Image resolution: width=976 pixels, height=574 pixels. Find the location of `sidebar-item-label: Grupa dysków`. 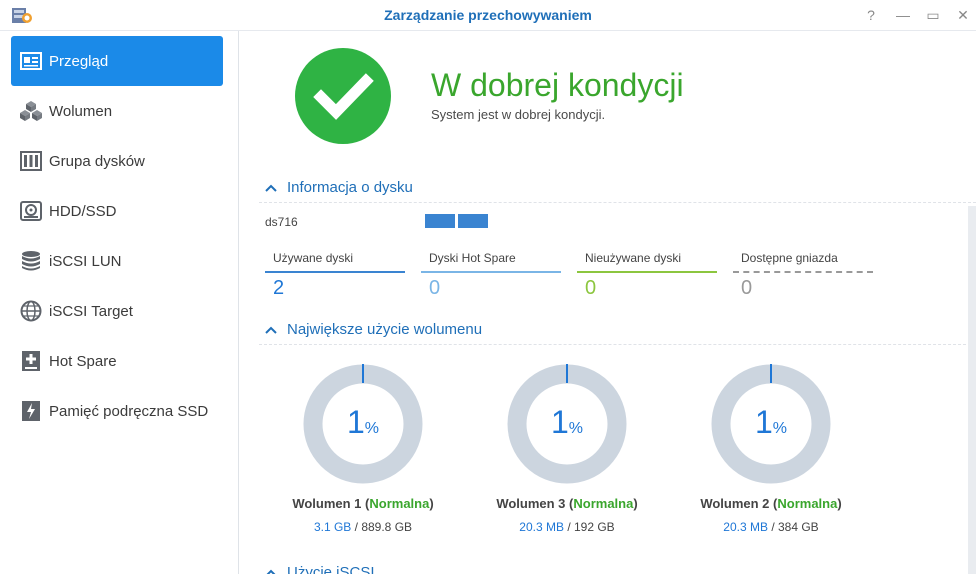

sidebar-item-label: Grupa dysków is located at coordinates (97, 161).